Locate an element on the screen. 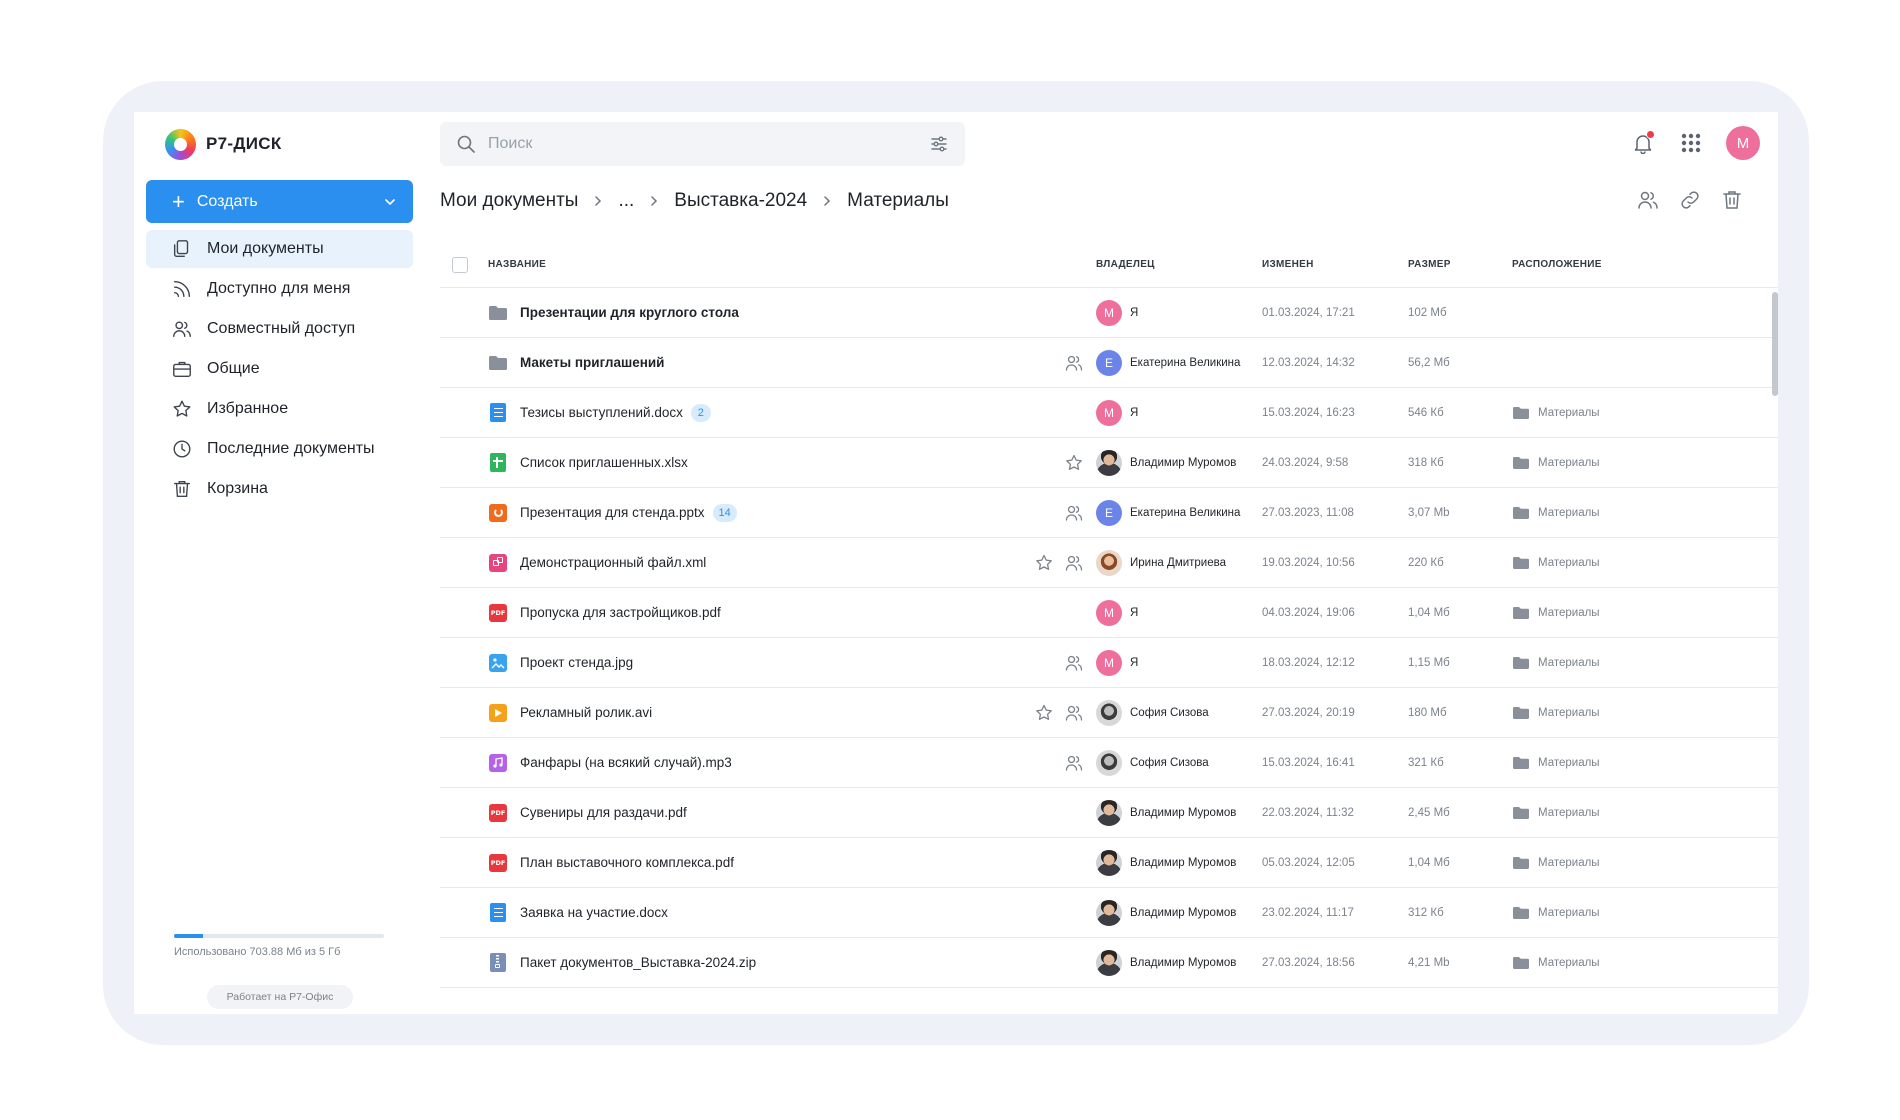 The height and width of the screenshot is (1120, 1900). owner-name: Екатерина Великина is located at coordinates (1185, 512).